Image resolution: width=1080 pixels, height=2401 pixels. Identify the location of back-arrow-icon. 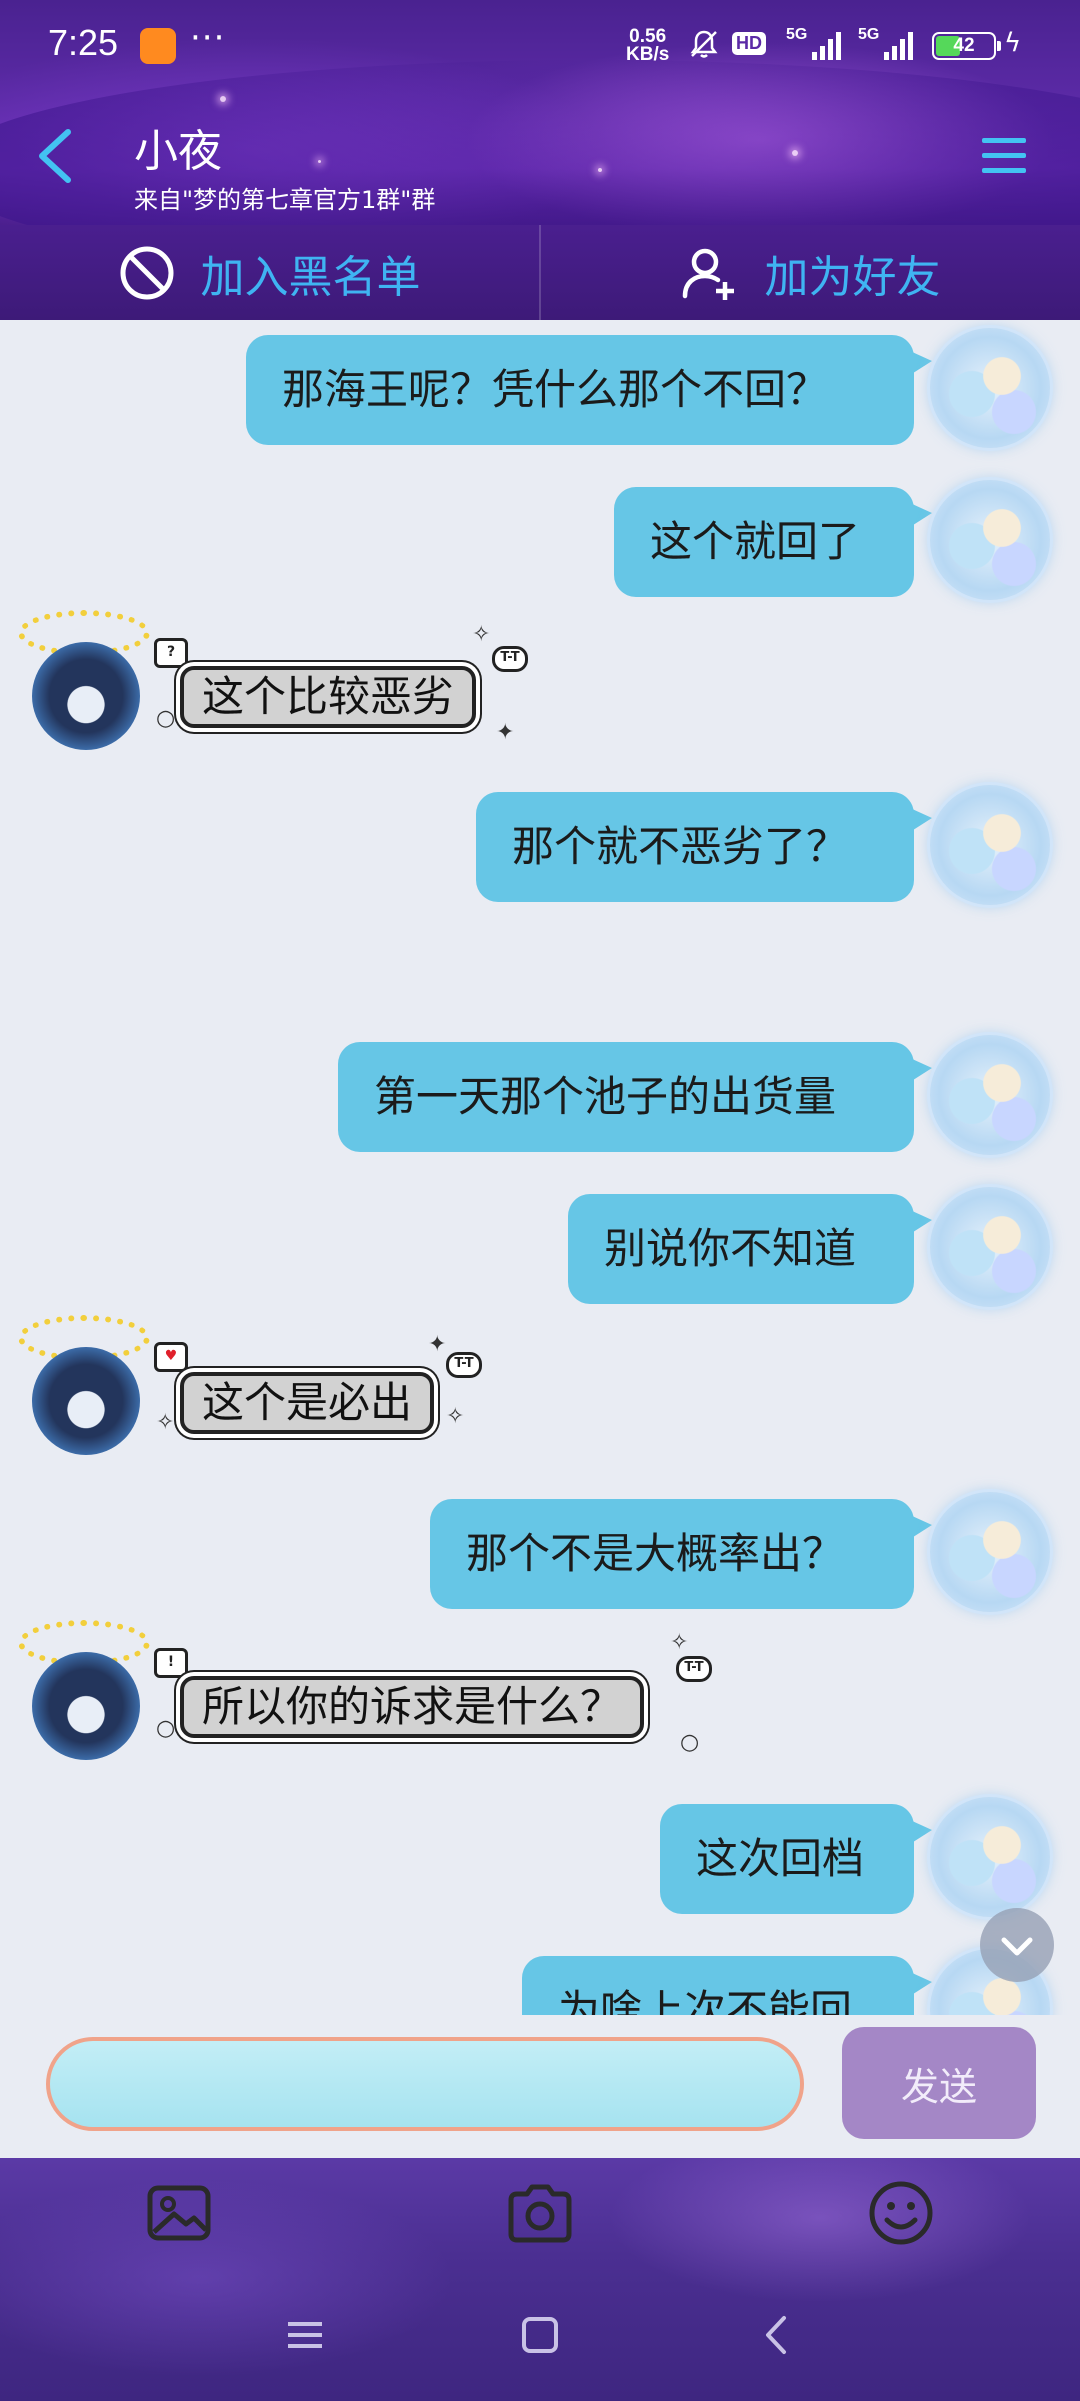
(56, 156).